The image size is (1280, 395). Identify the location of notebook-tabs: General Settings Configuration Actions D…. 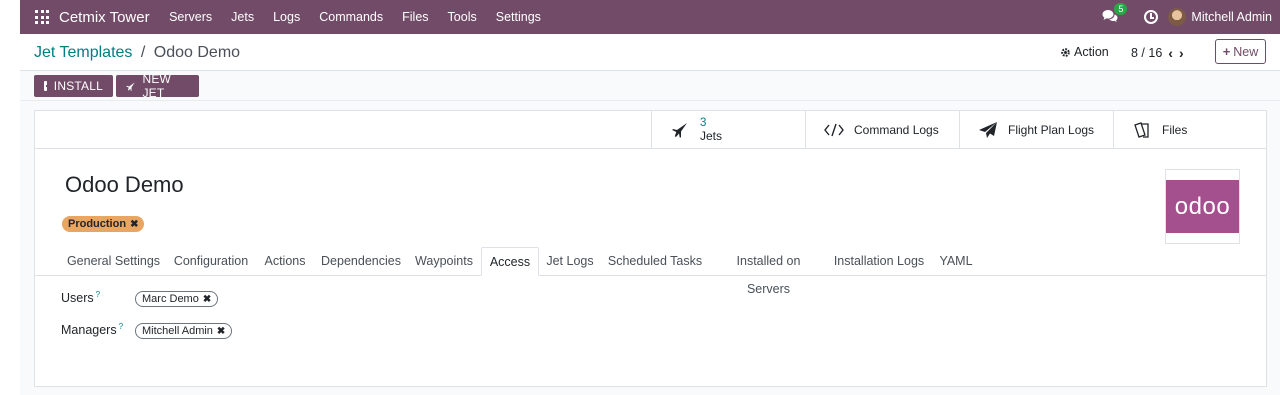
(650, 271).